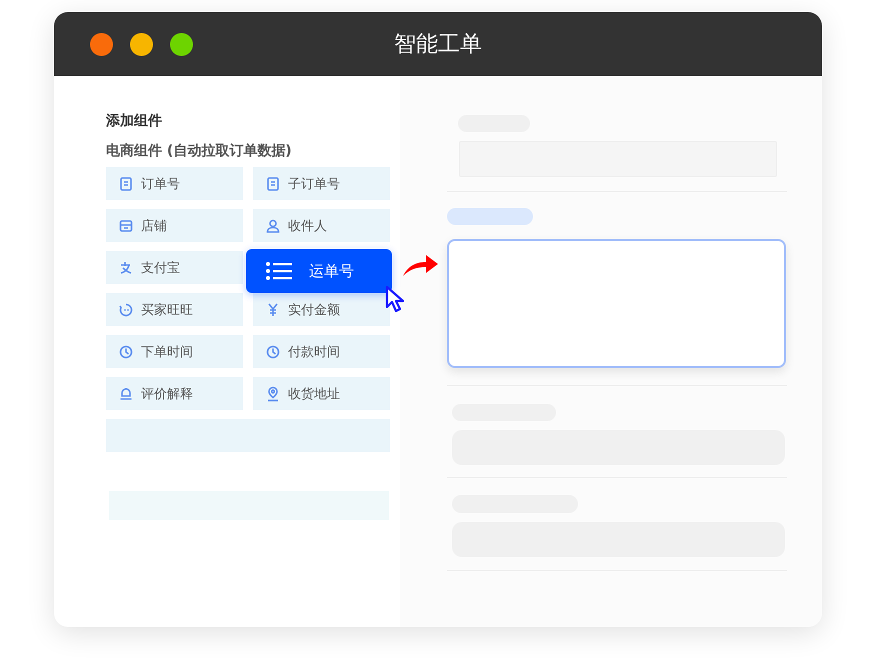 The width and height of the screenshot is (876, 668). What do you see at coordinates (321, 309) in the screenshot?
I see `component-tile: 实付金额` at bounding box center [321, 309].